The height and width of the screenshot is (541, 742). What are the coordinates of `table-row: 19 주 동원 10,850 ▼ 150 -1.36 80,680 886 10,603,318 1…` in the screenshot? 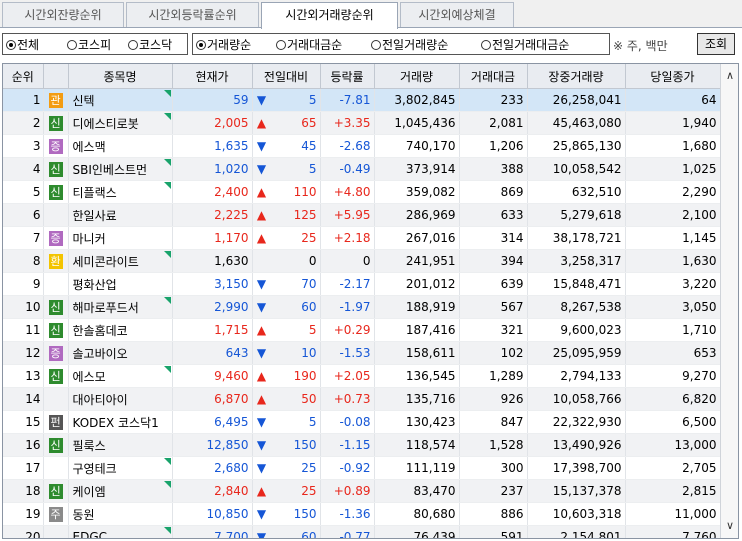 It's located at (362, 514).